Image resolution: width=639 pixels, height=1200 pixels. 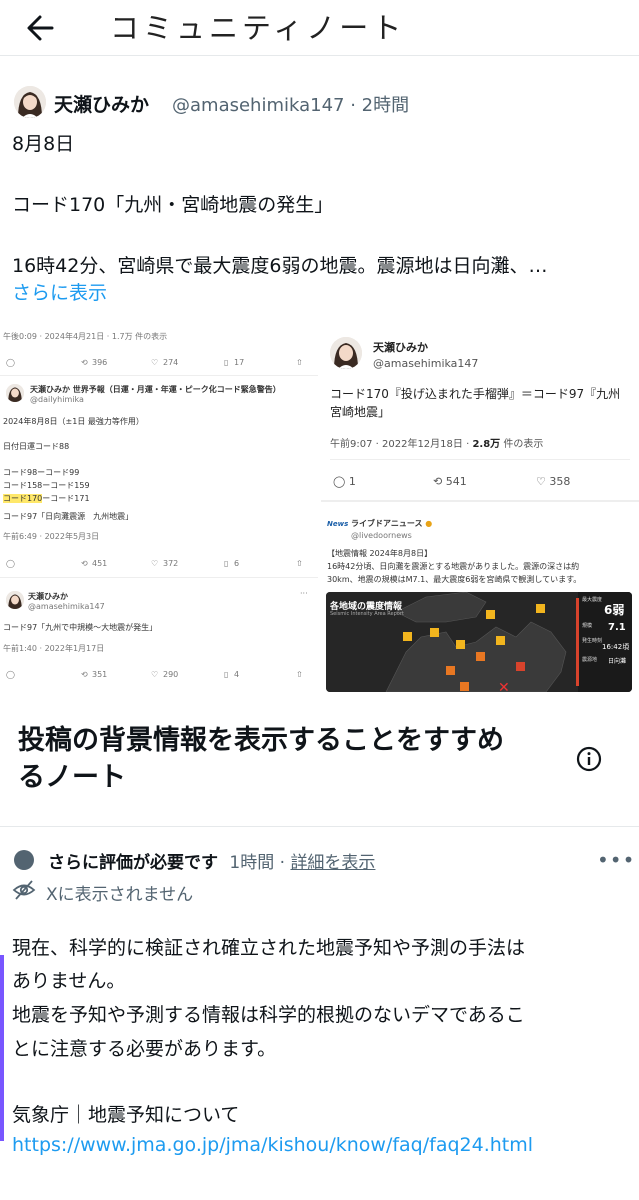 What do you see at coordinates (59, 291) in the screenshot?
I see `show-more-link: さらに表示` at bounding box center [59, 291].